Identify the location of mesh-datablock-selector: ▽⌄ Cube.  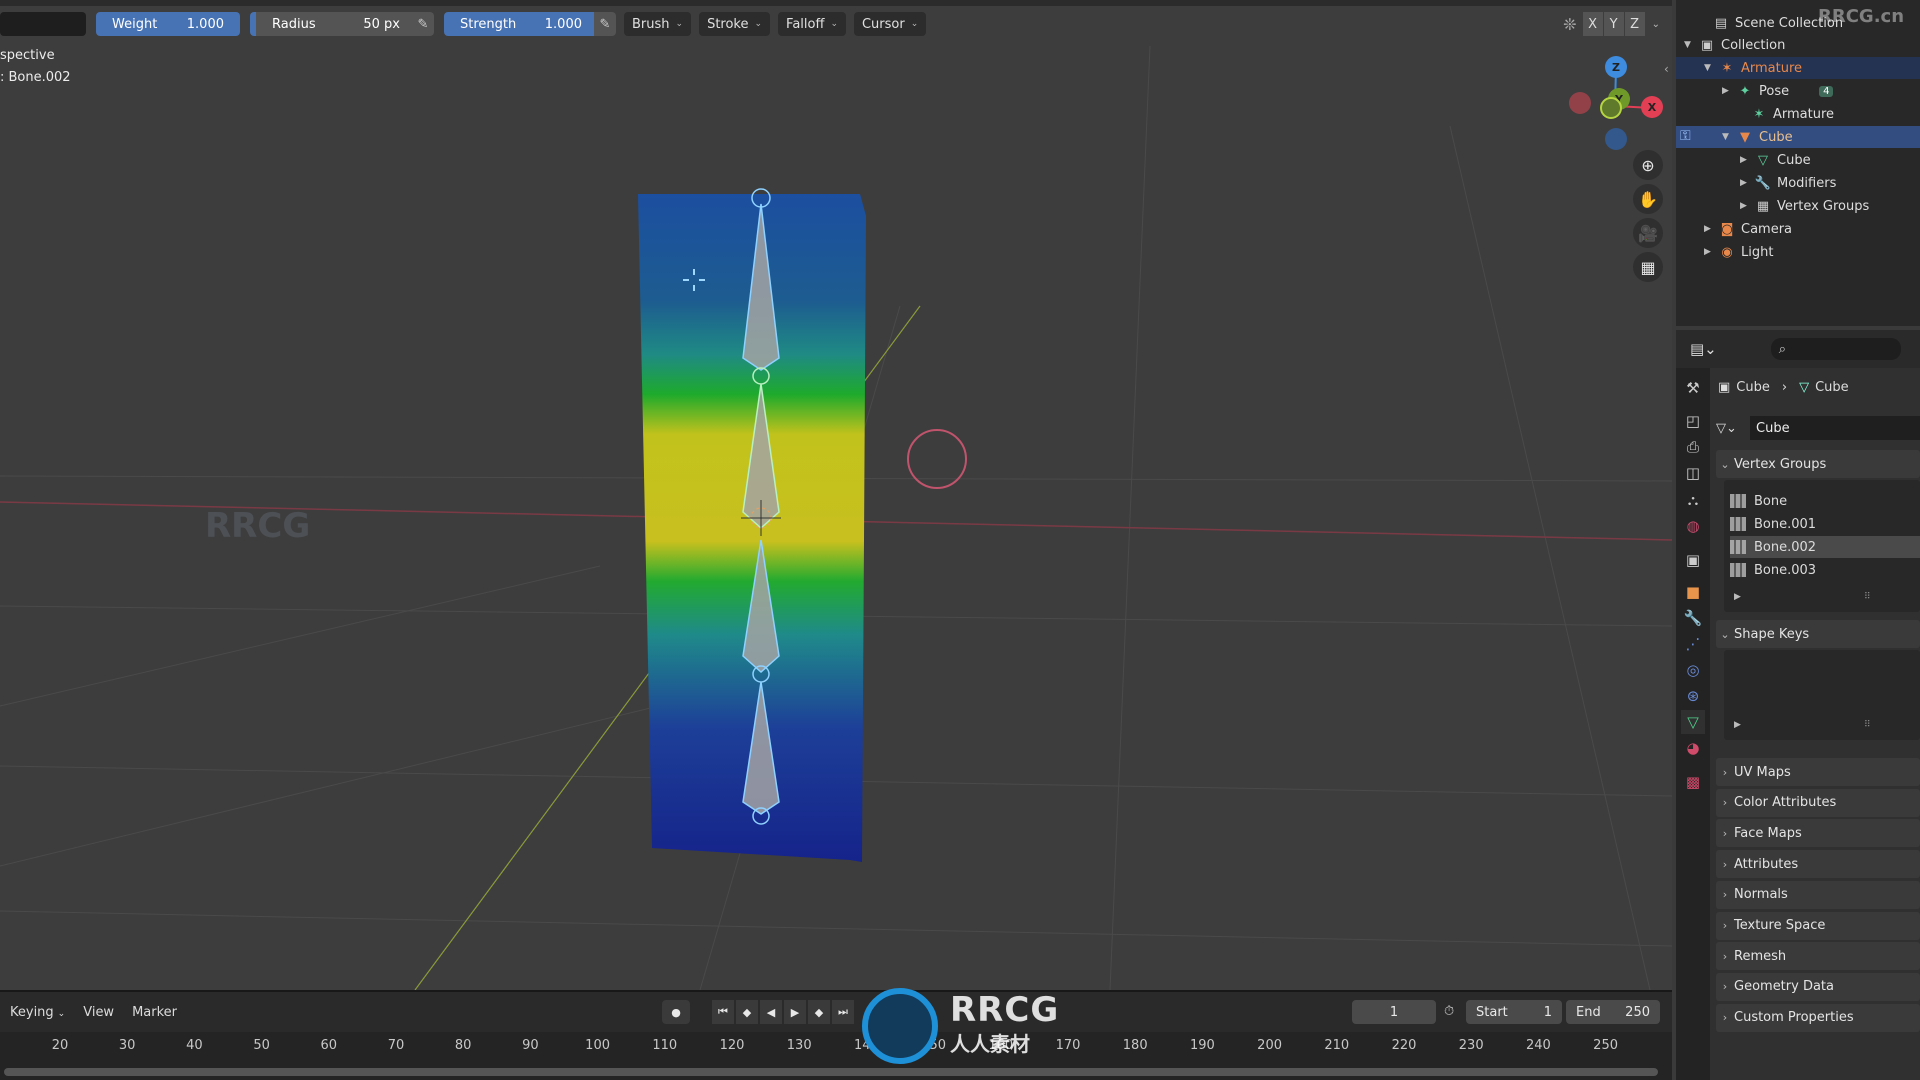
(1818, 428).